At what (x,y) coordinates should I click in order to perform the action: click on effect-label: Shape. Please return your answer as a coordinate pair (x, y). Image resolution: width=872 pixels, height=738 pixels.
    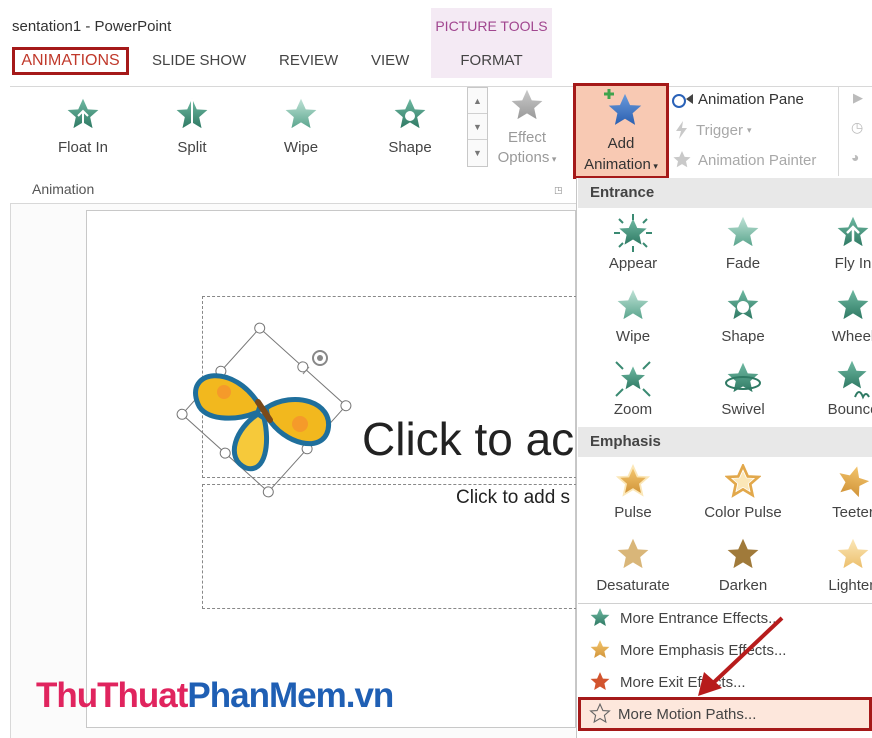
    Looking at the image, I should click on (743, 336).